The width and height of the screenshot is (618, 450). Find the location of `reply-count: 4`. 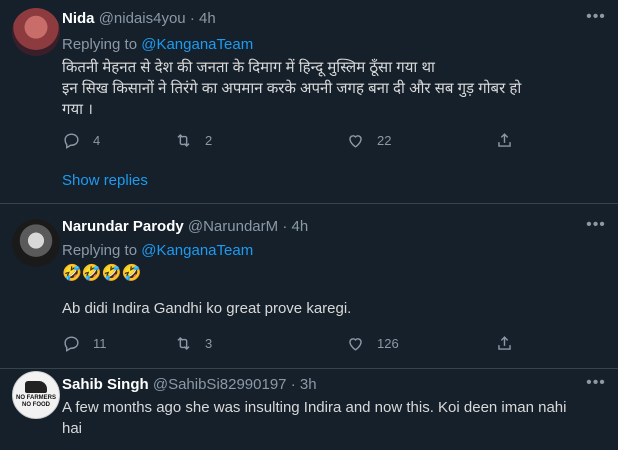

reply-count: 4 is located at coordinates (97, 140).